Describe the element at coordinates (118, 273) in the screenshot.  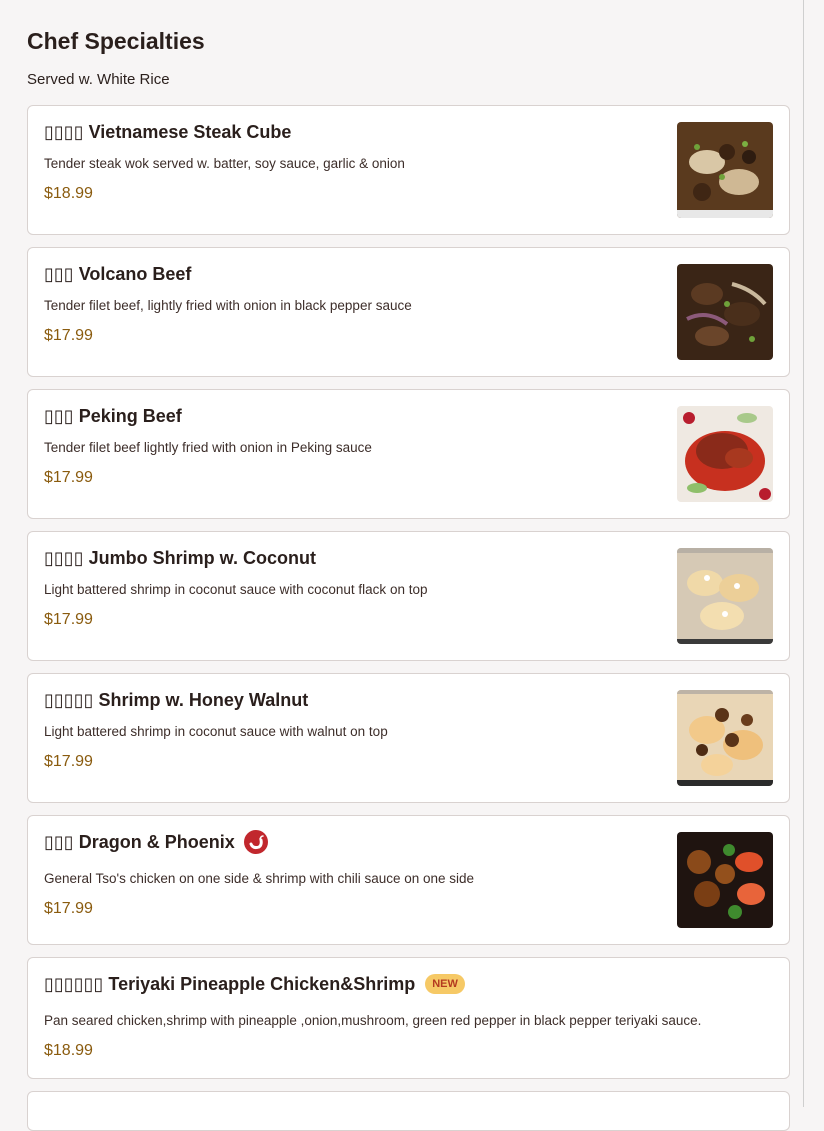
I see `menu-item-name: ▯▯▯ Volcano Beef` at that location.